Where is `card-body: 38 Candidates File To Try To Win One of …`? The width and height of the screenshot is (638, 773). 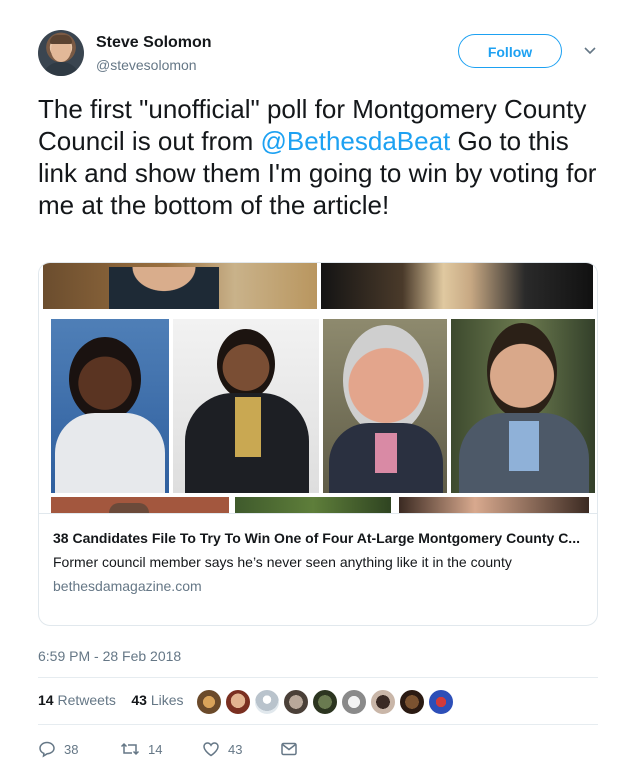 card-body: 38 Candidates File To Try To Win One of … is located at coordinates (318, 569).